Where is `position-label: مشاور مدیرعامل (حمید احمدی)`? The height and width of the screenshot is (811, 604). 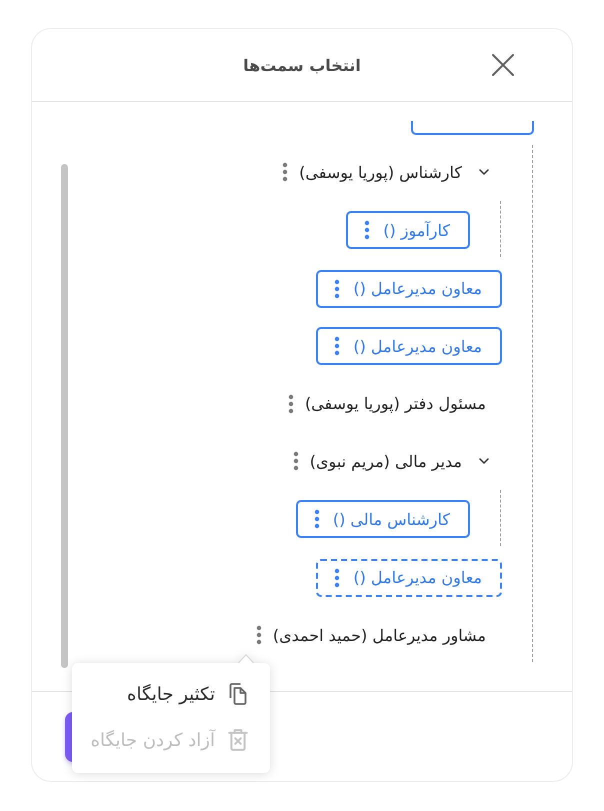 position-label: مشاور مدیرعامل (حمید احمدی) is located at coordinates (379, 635).